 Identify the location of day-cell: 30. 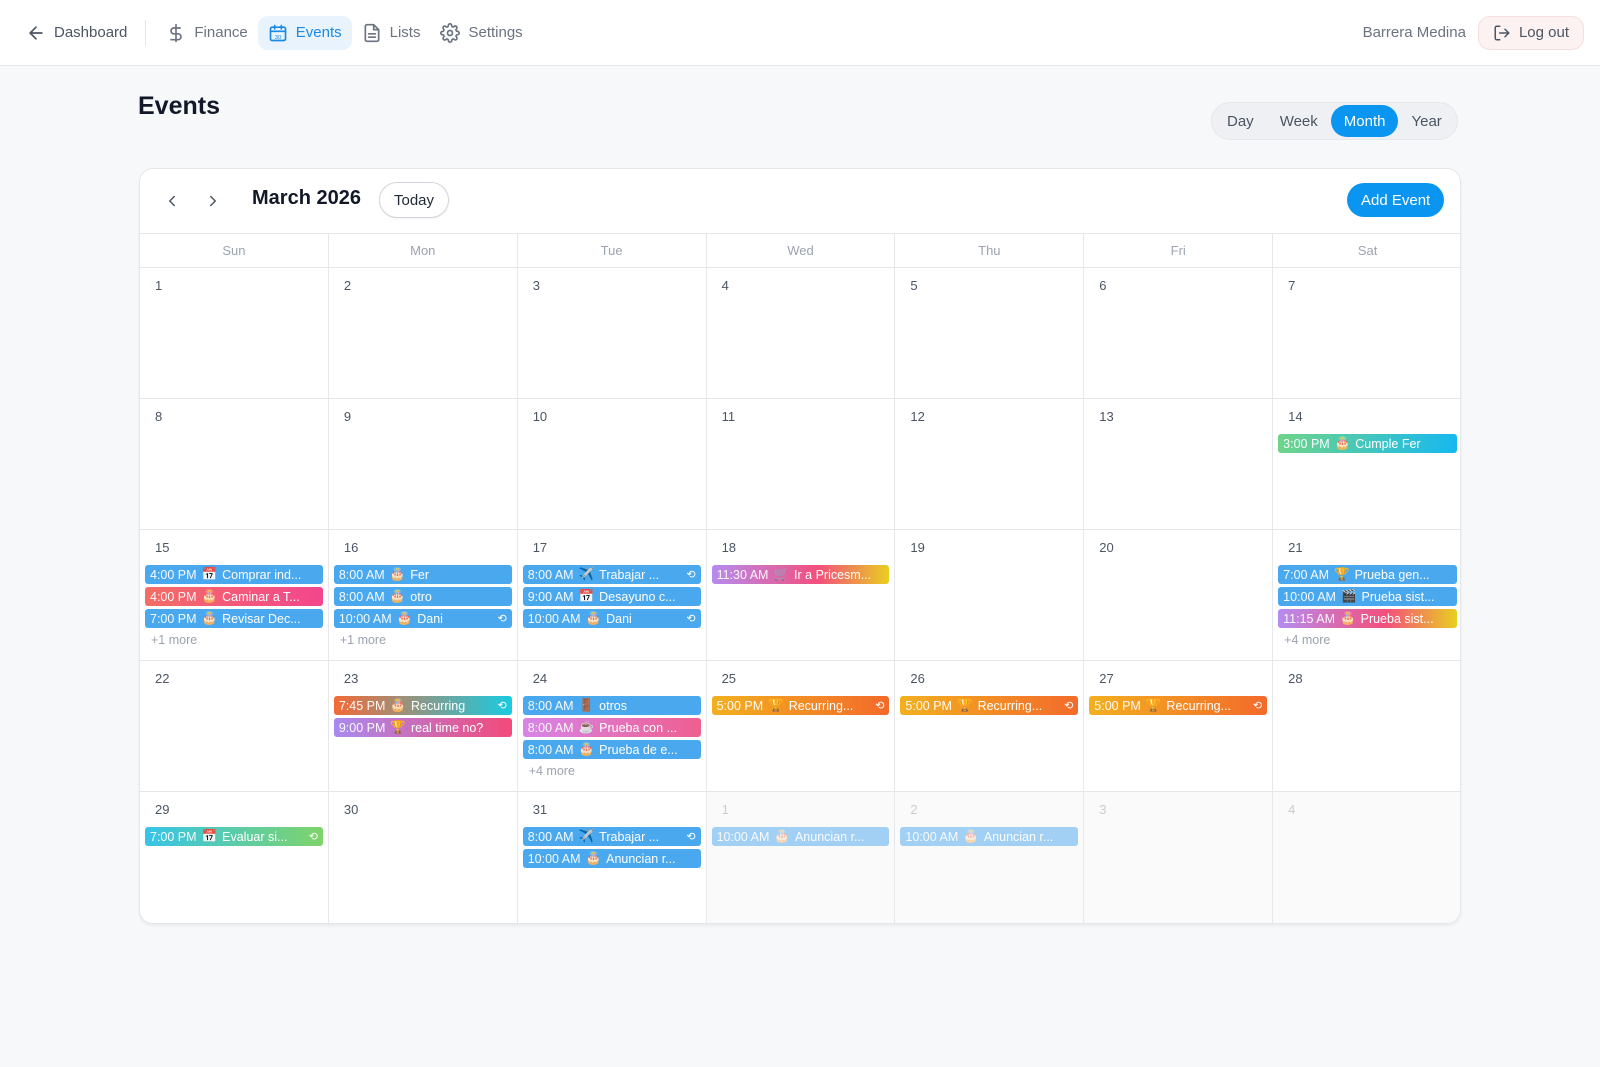
(423, 857).